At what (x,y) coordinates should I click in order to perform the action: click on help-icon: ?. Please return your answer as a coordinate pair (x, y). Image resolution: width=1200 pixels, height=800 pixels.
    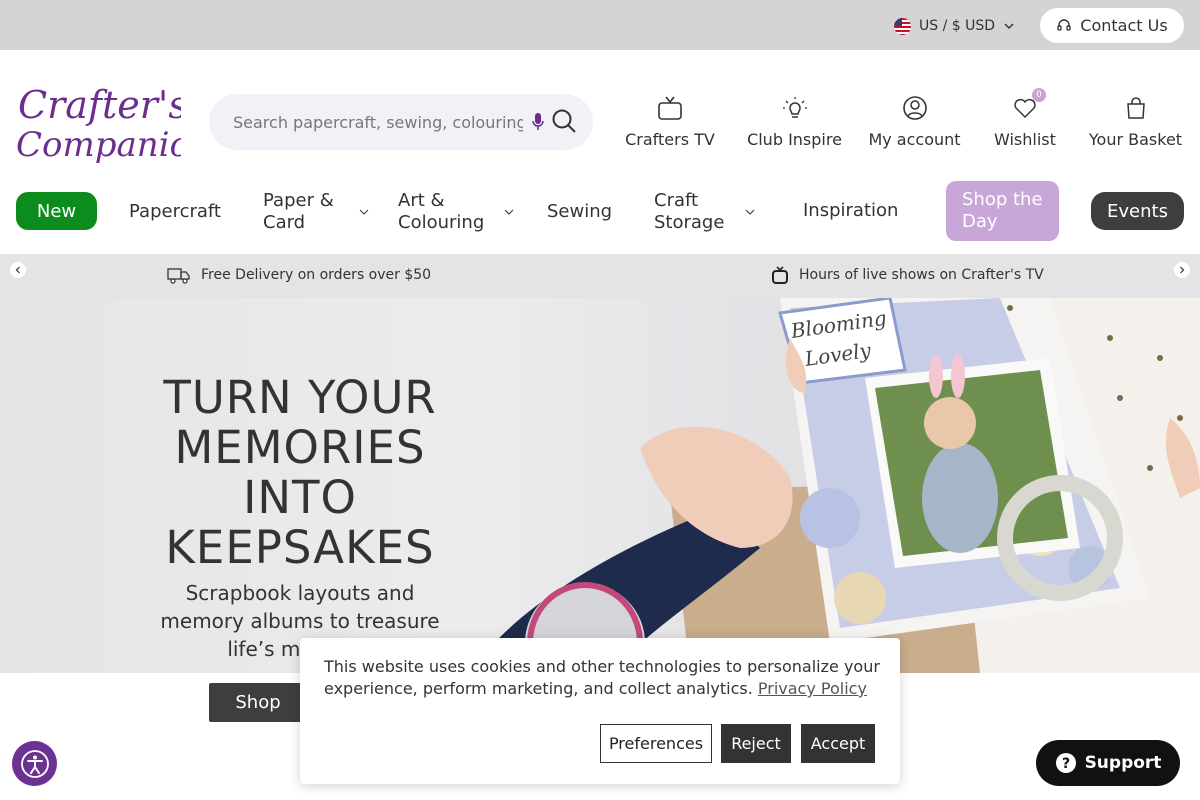
    Looking at the image, I should click on (1065, 763).